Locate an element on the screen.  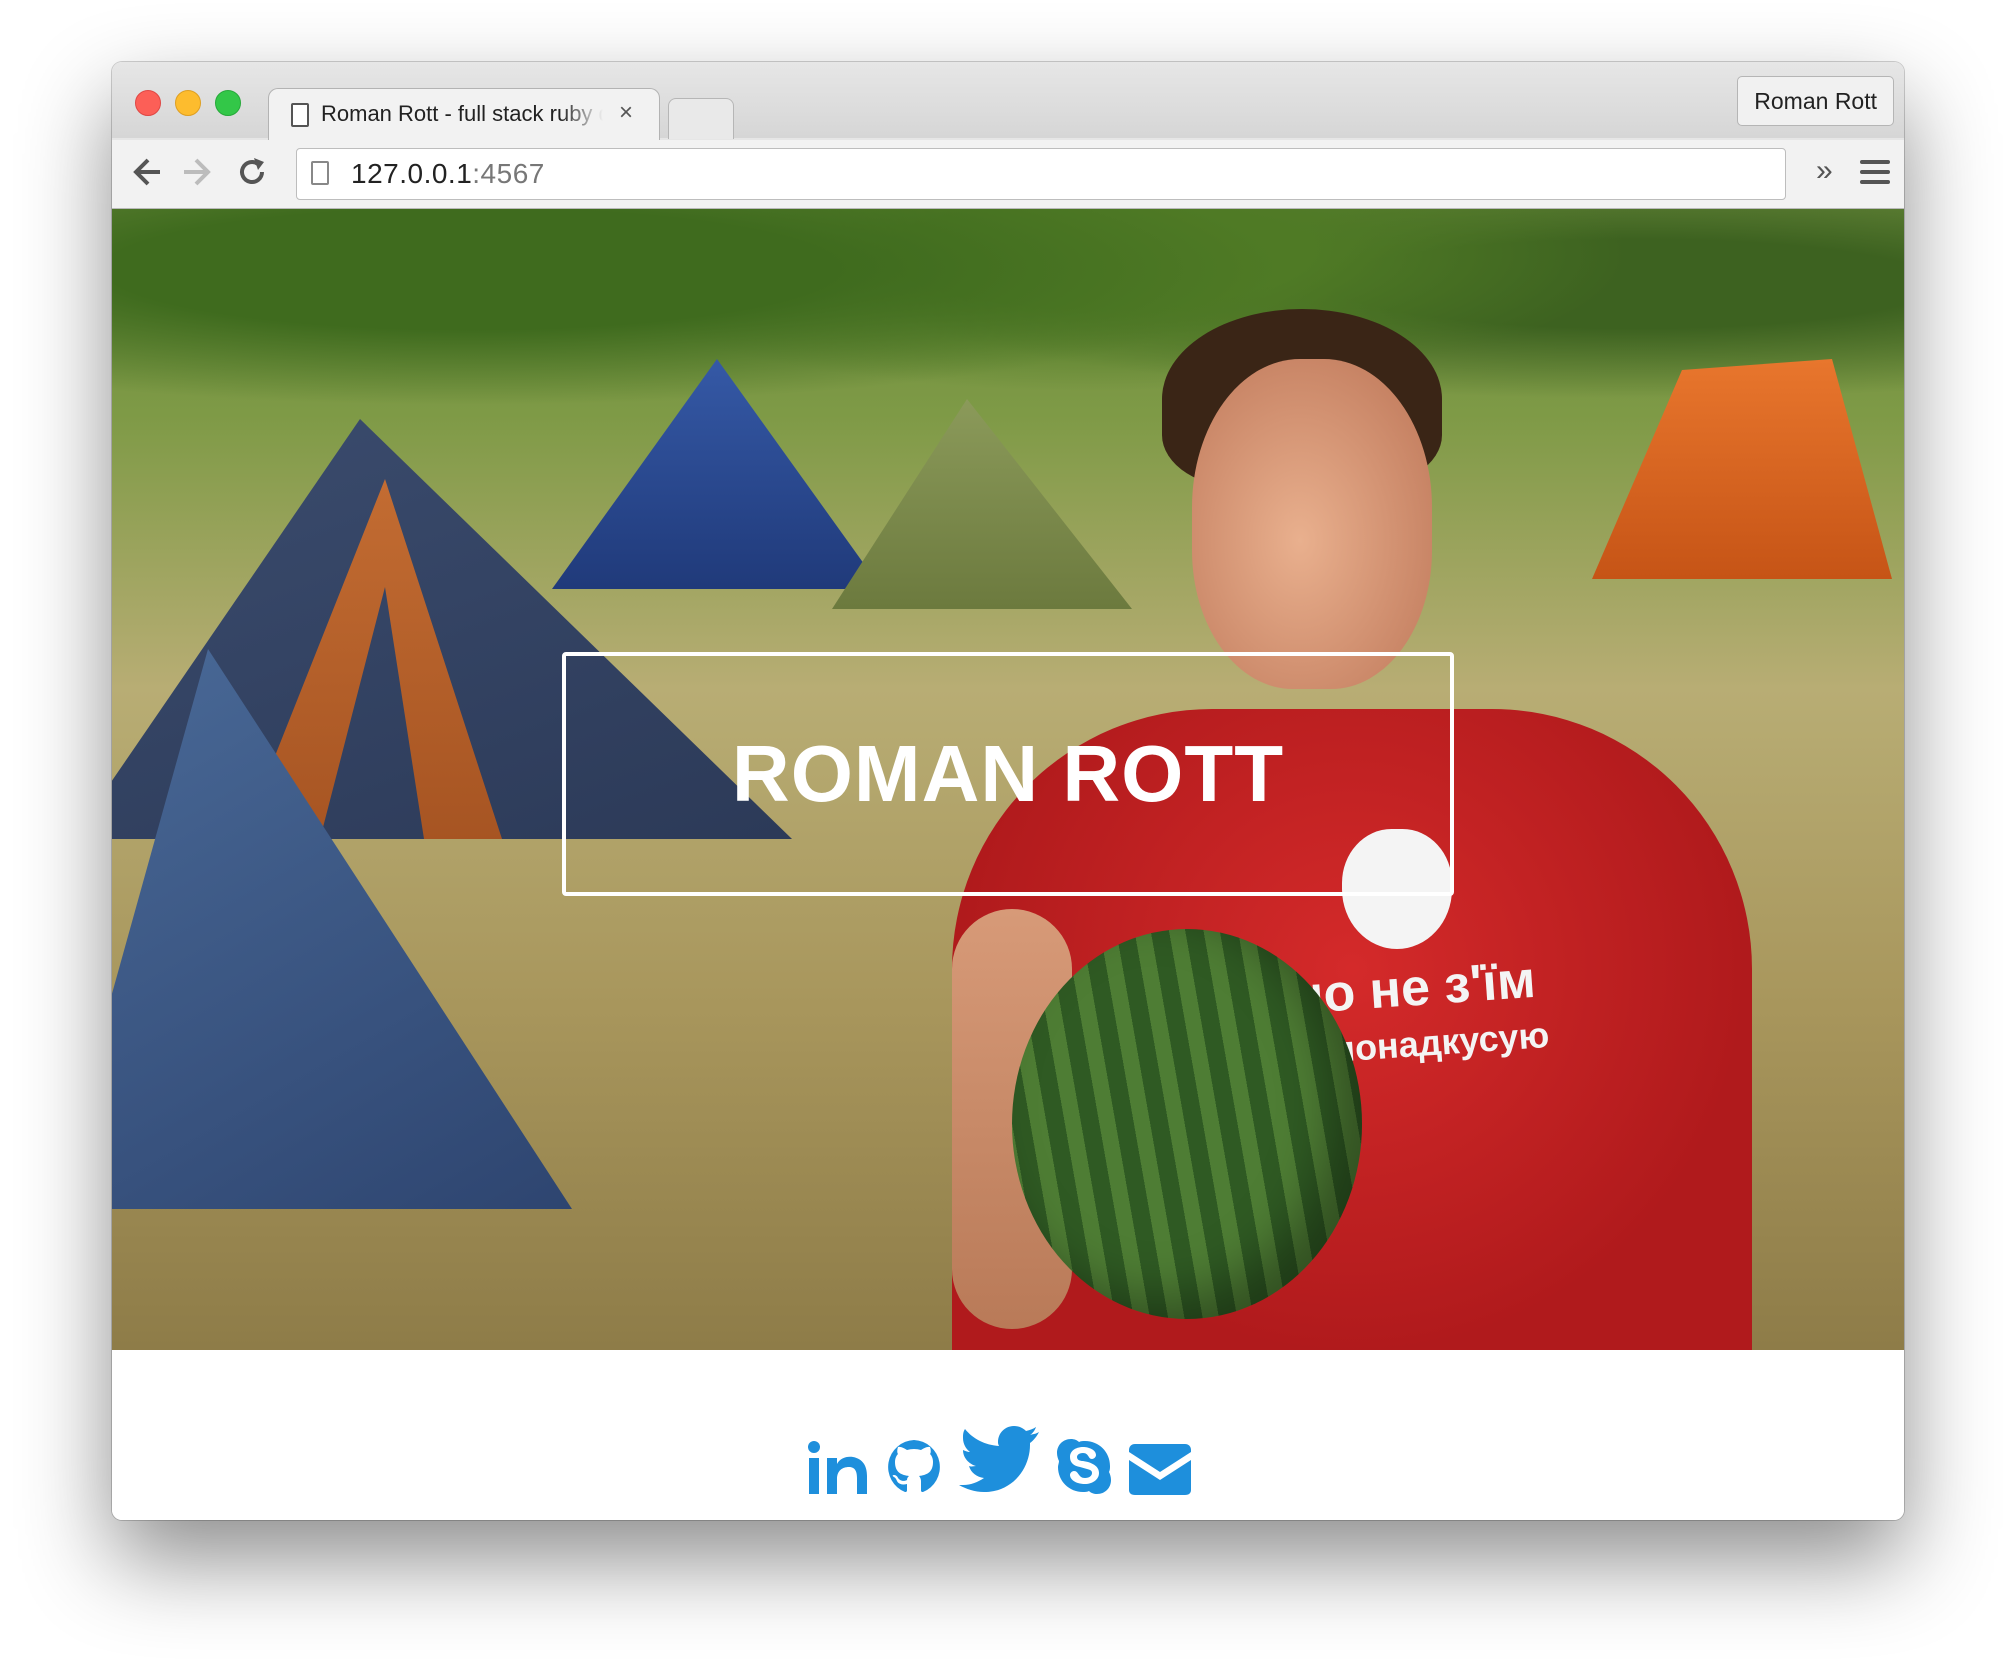
email-icon is located at coordinates (1160, 1469).